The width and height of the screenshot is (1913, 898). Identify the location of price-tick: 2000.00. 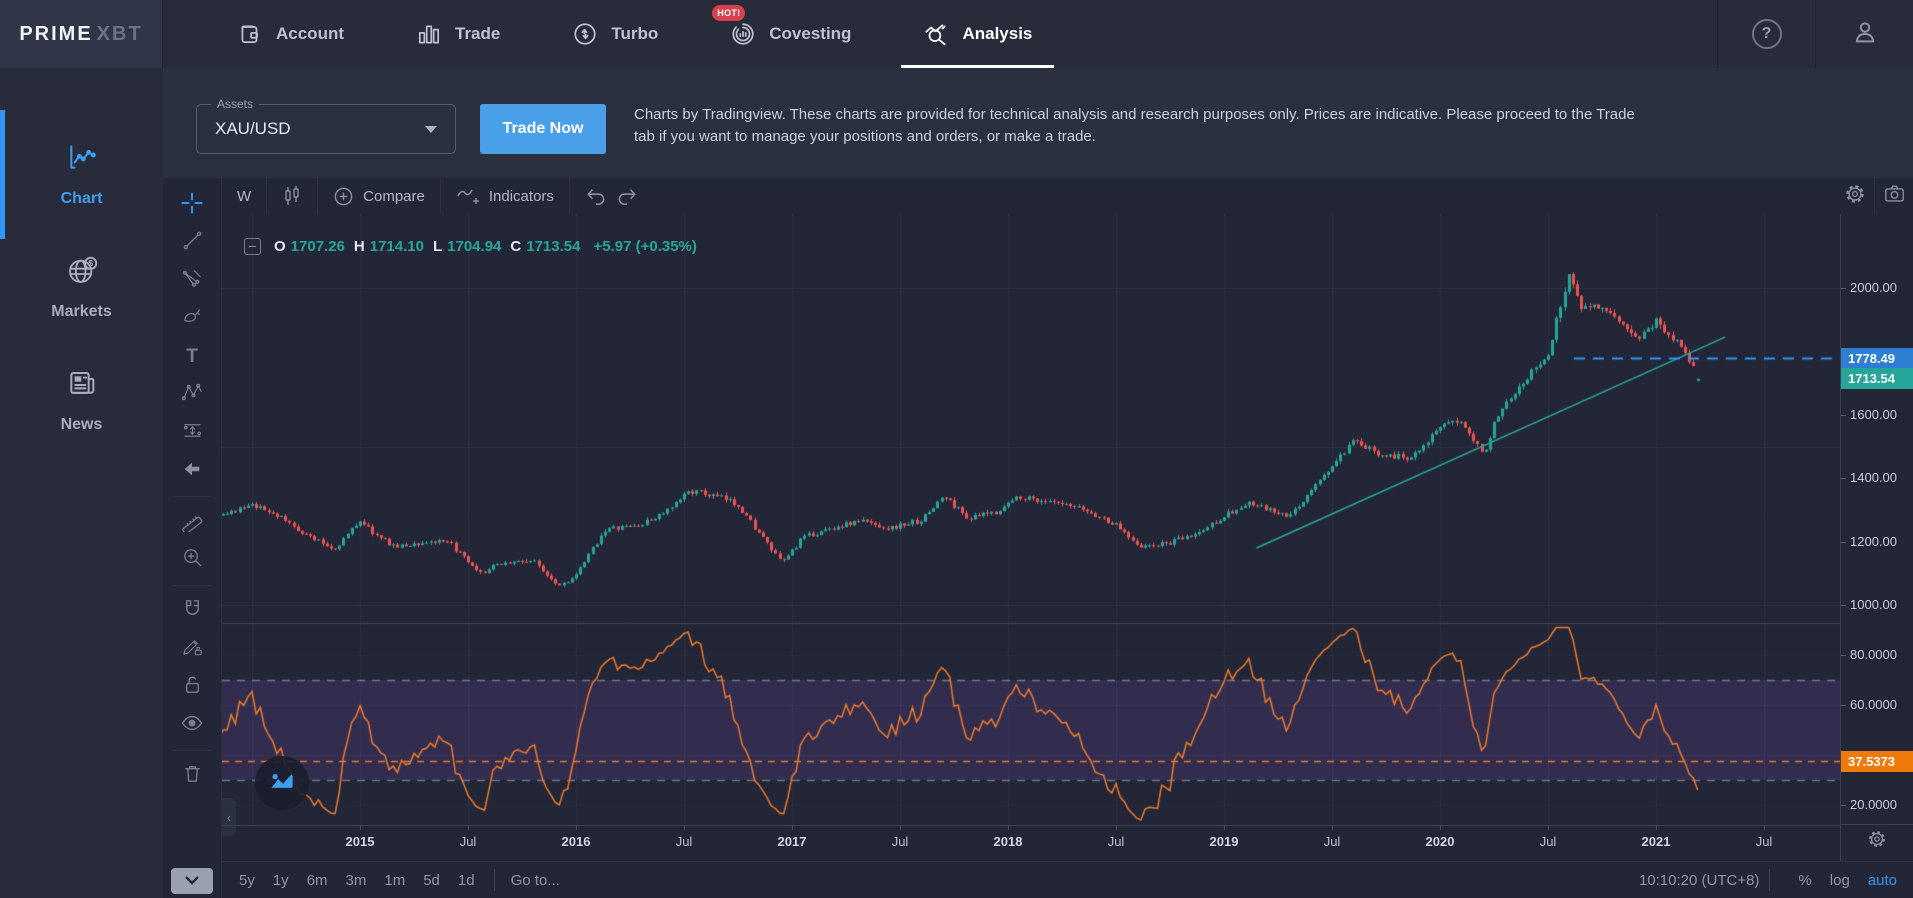
(1877, 288).